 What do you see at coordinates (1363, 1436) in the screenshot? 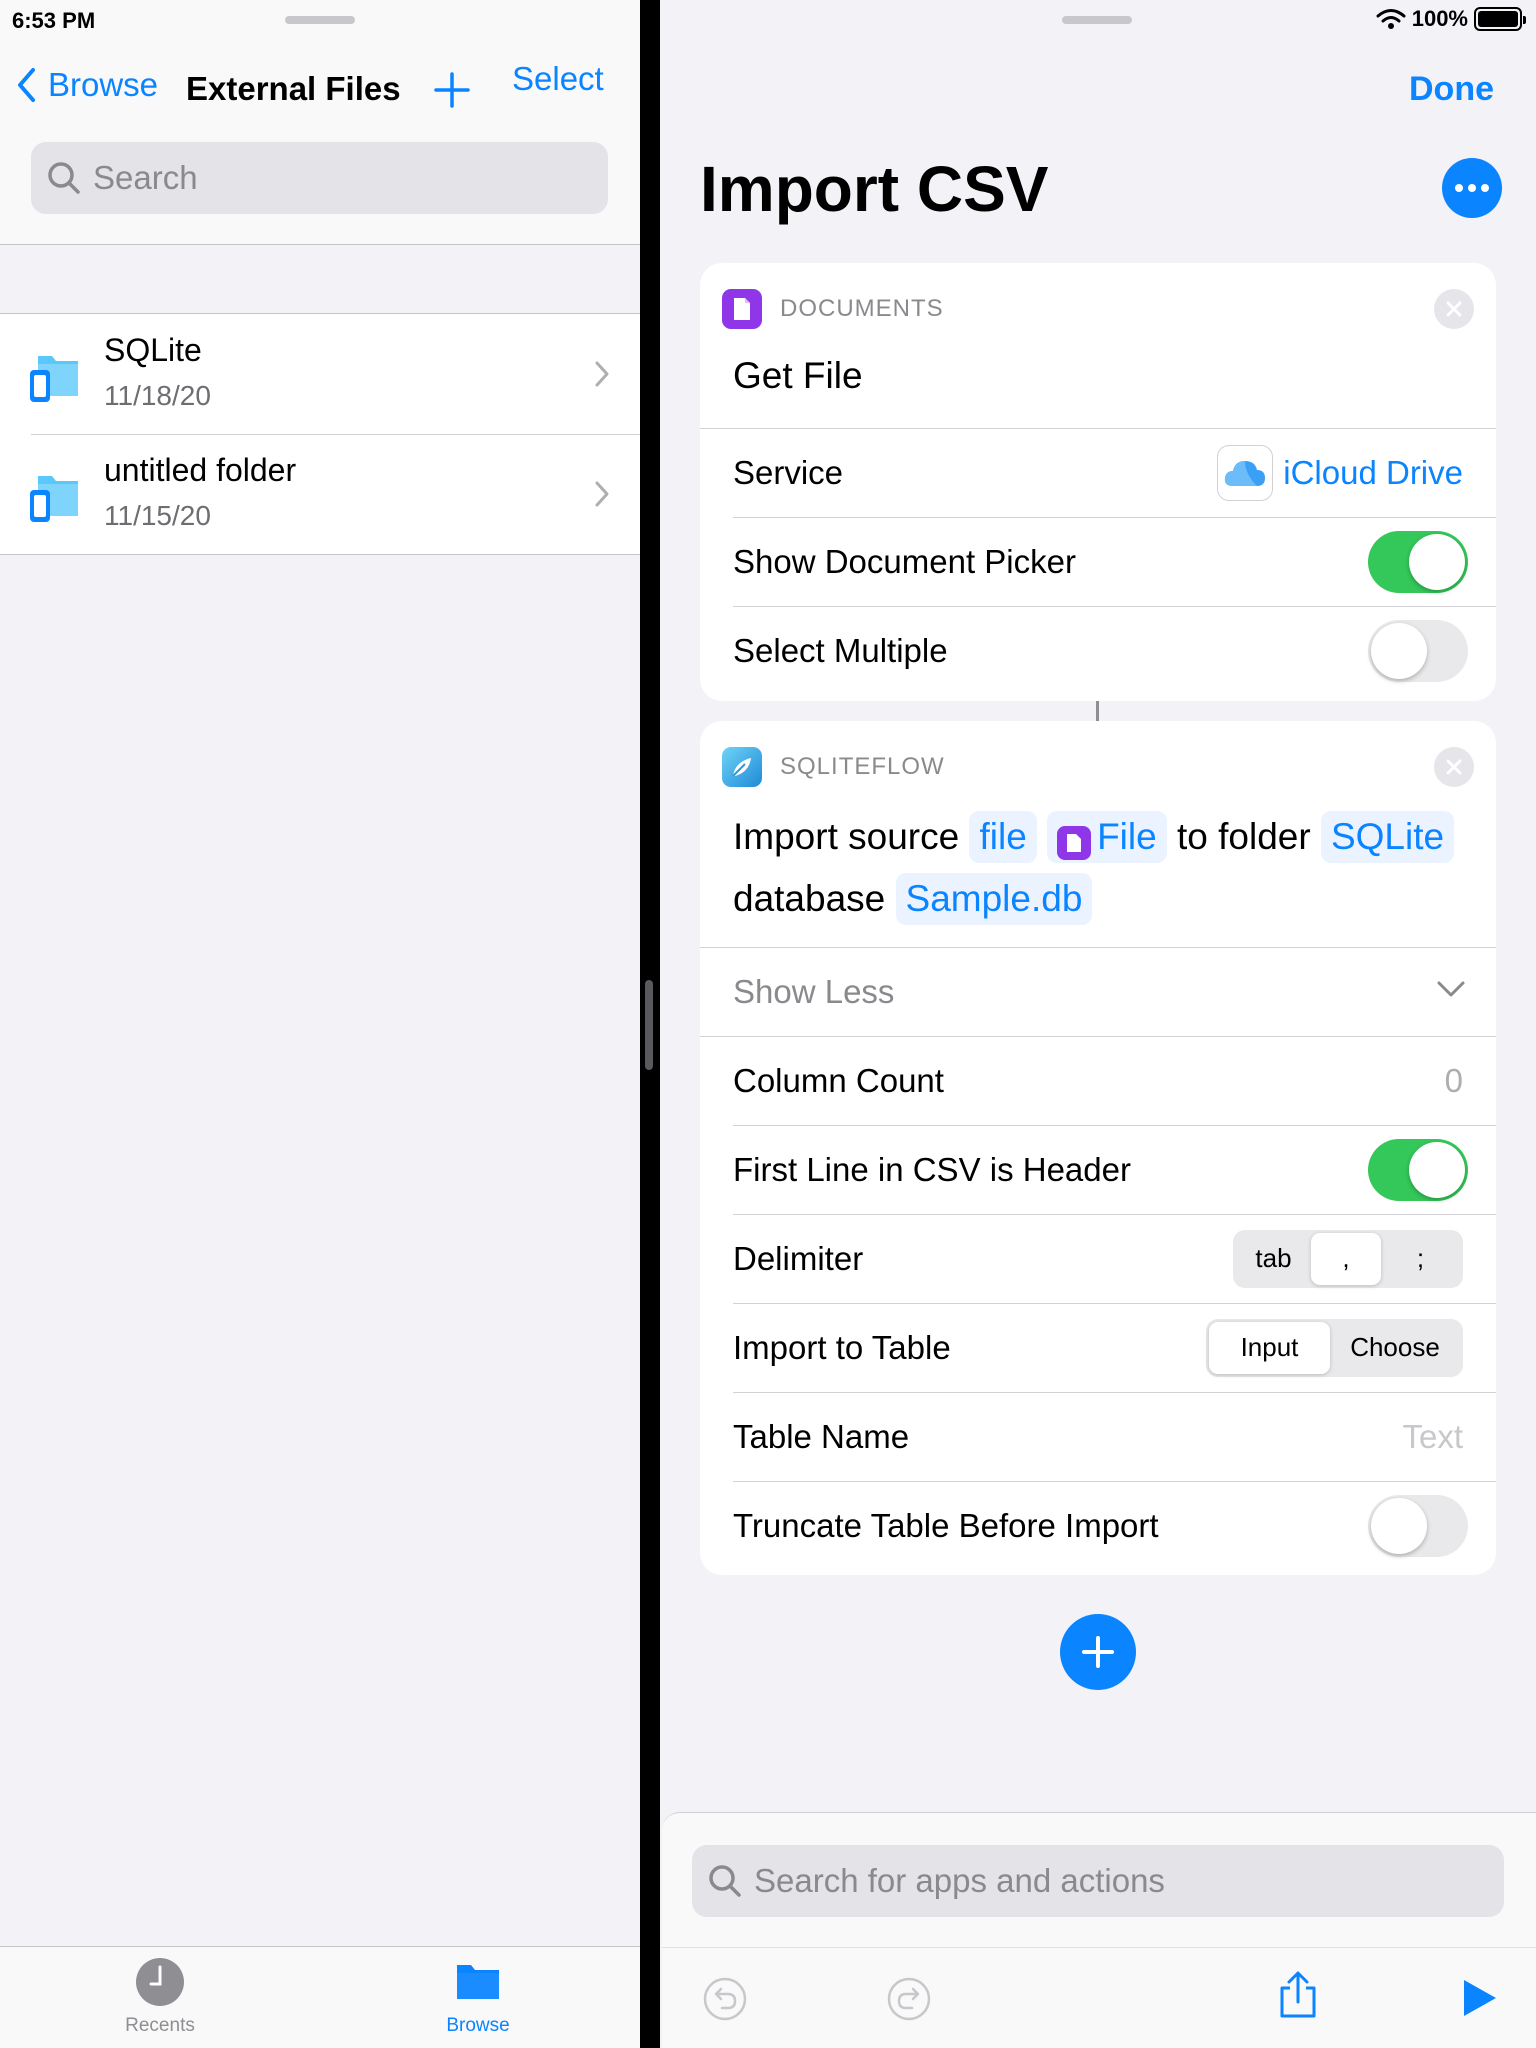
I see `table-name-input` at bounding box center [1363, 1436].